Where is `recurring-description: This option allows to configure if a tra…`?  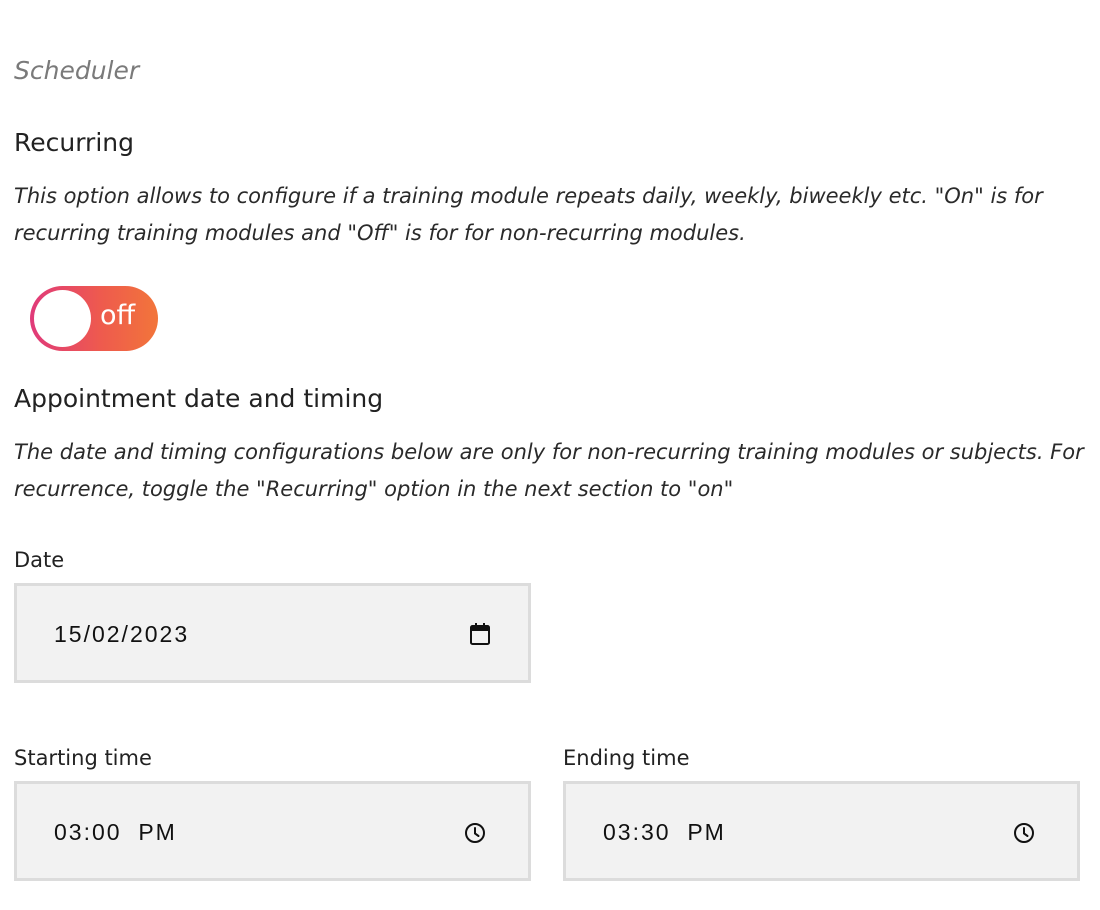 recurring-description: This option allows to configure if a tra… is located at coordinates (528, 214).